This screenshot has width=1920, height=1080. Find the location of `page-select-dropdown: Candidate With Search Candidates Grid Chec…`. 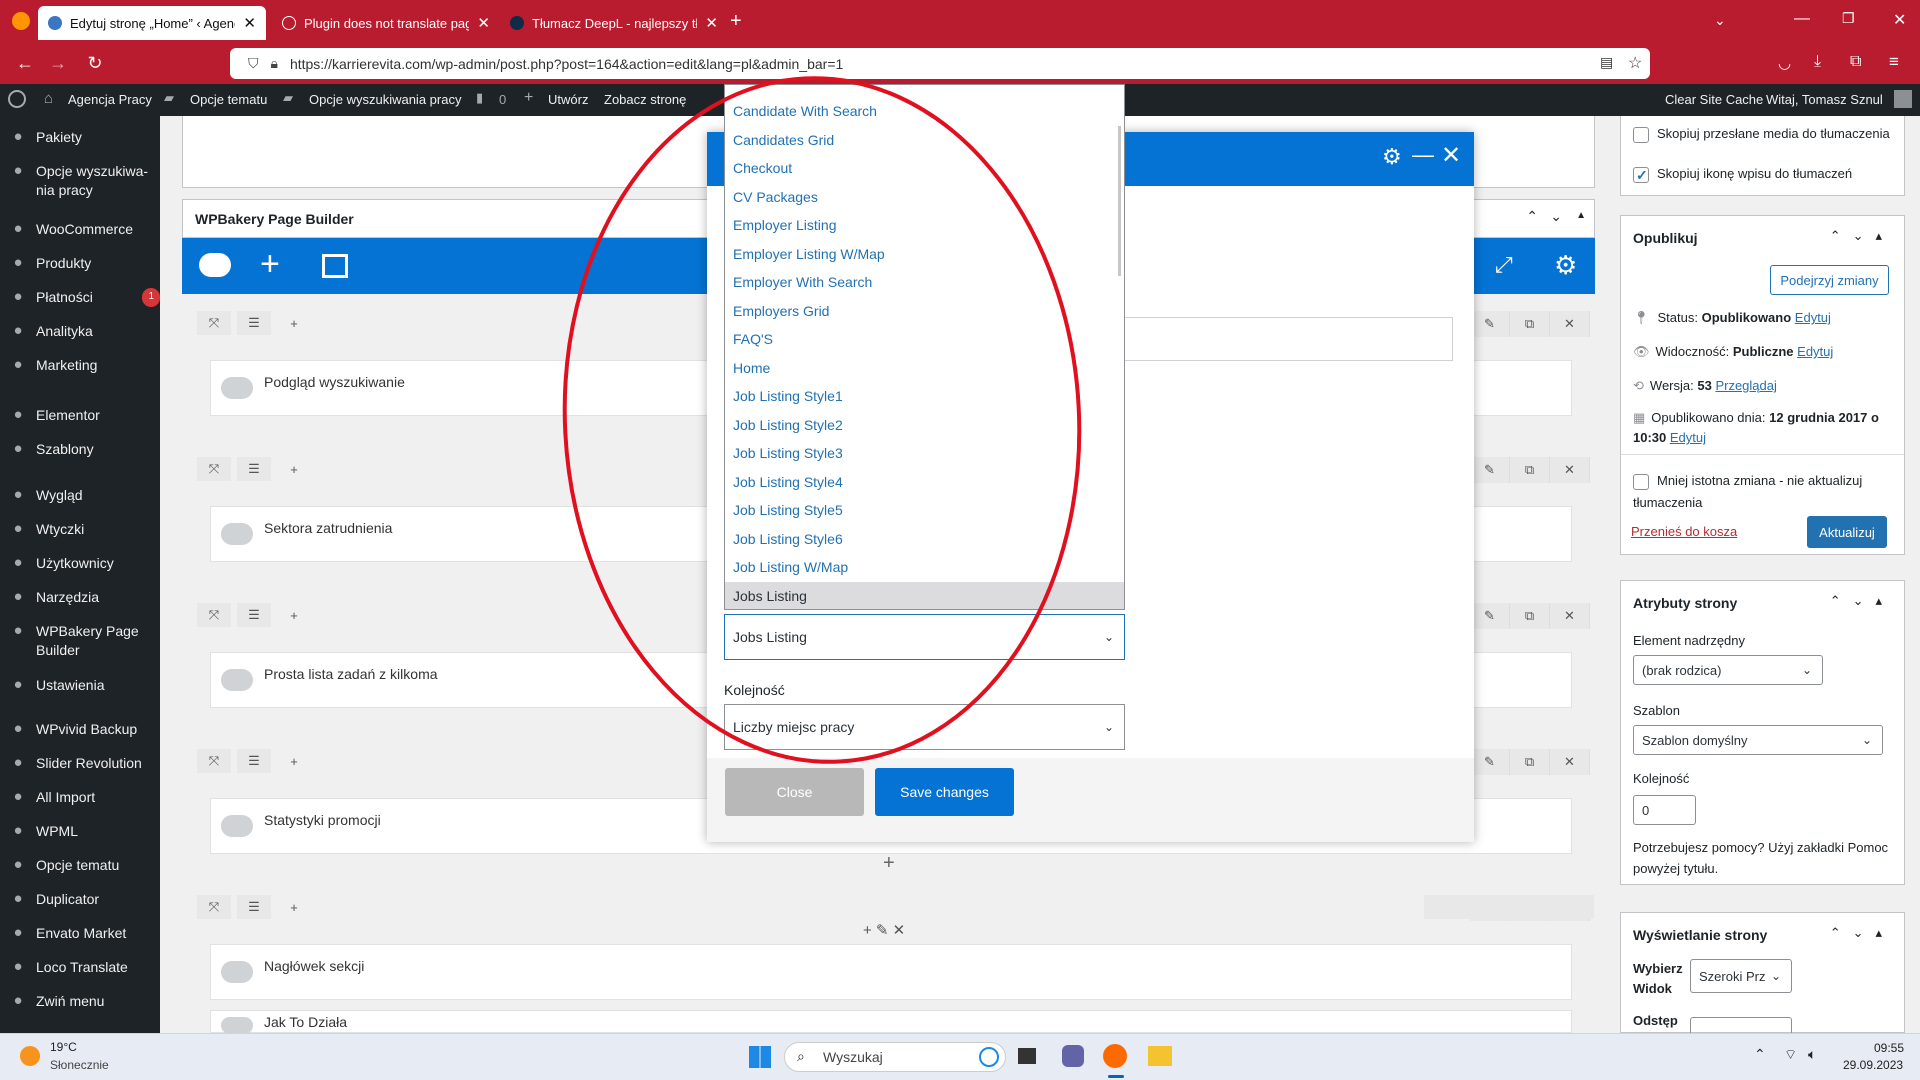

page-select-dropdown: Candidate With Search Candidates Grid Chec… is located at coordinates (924, 347).